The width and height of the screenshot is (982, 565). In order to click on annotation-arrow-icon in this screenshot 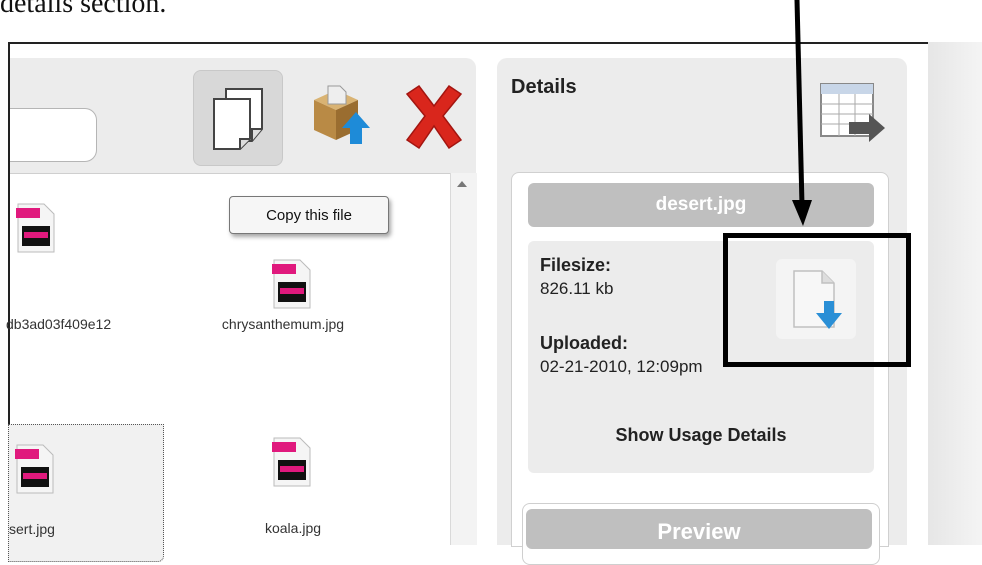, I will do `click(802, 113)`.